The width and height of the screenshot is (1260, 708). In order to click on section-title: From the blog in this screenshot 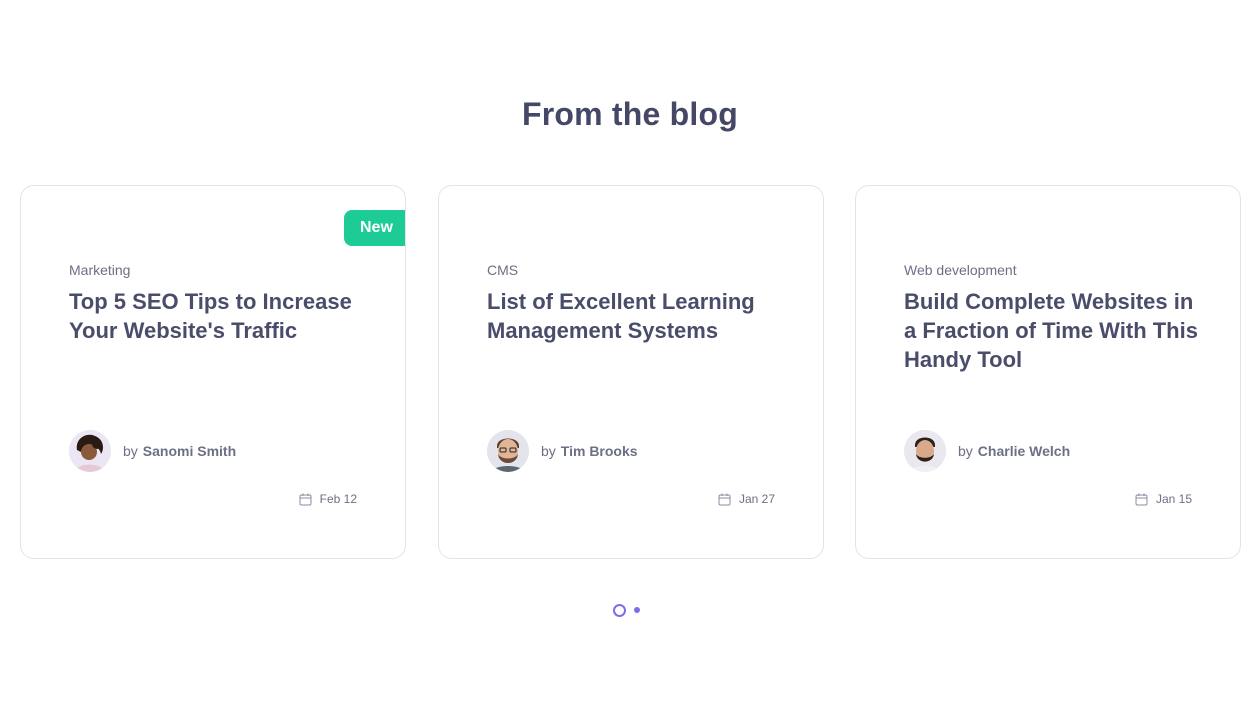, I will do `click(630, 114)`.